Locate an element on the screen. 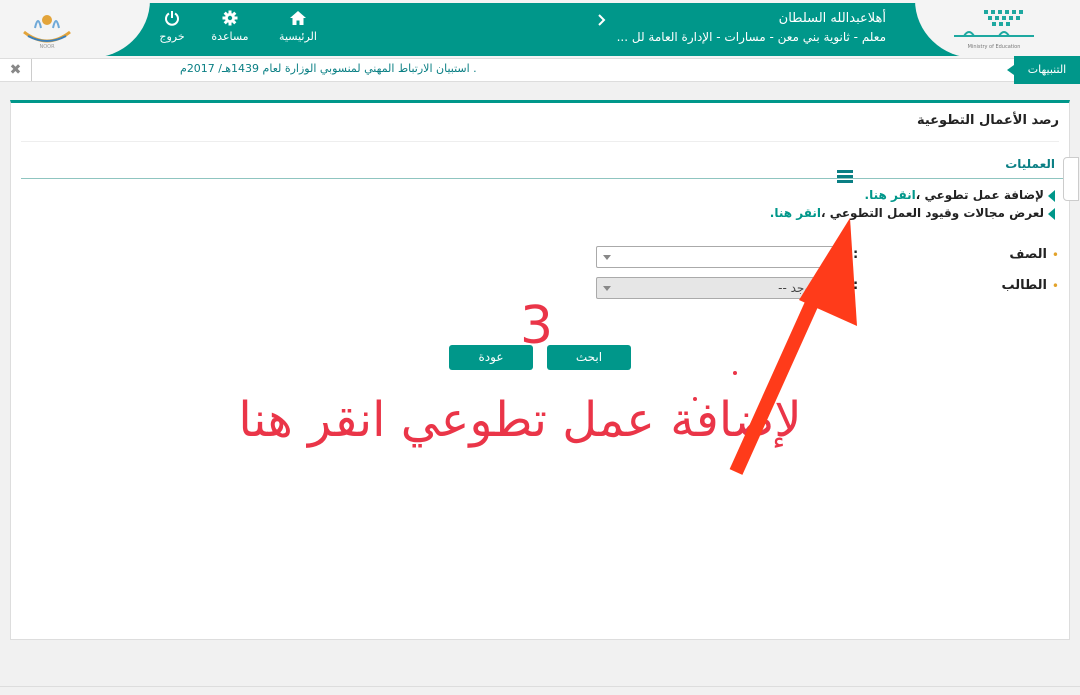 The width and height of the screenshot is (1080, 695). side-collapse-tab is located at coordinates (1071, 179).